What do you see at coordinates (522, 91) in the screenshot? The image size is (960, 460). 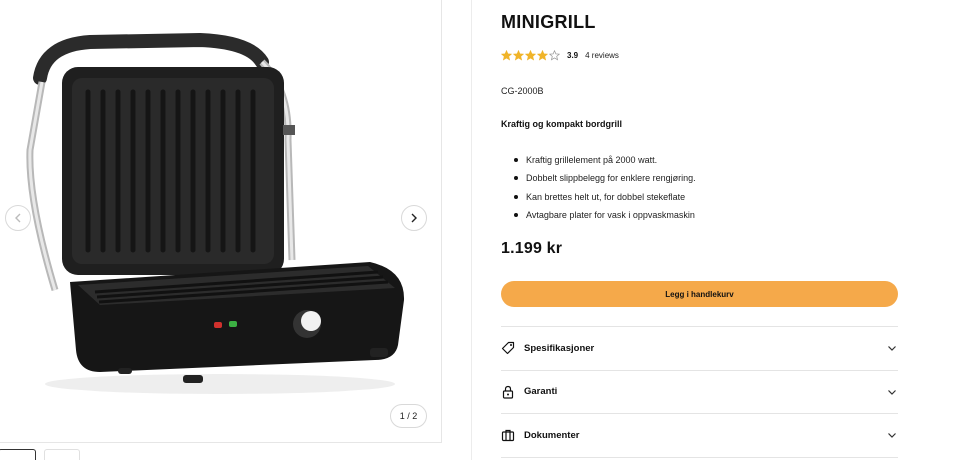 I see `product-sku: CG-2000B` at bounding box center [522, 91].